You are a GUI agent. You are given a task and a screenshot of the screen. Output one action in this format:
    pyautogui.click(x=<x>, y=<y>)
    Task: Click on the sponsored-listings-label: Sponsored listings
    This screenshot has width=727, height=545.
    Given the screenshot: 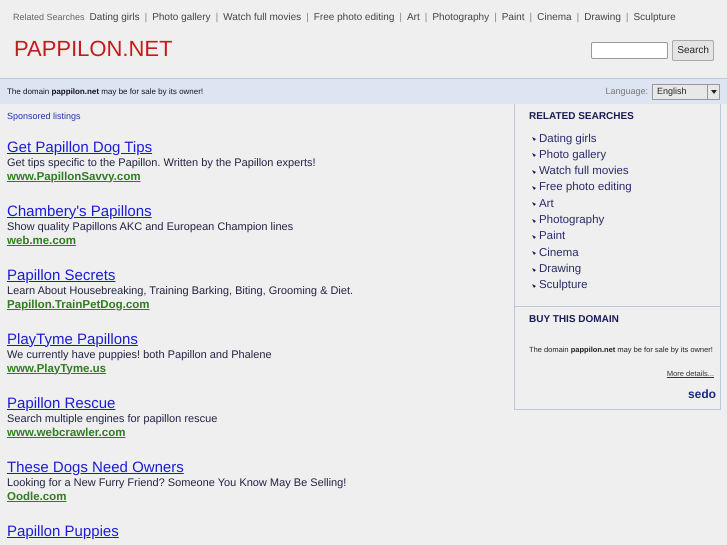 What is the action you would take?
    pyautogui.click(x=44, y=116)
    